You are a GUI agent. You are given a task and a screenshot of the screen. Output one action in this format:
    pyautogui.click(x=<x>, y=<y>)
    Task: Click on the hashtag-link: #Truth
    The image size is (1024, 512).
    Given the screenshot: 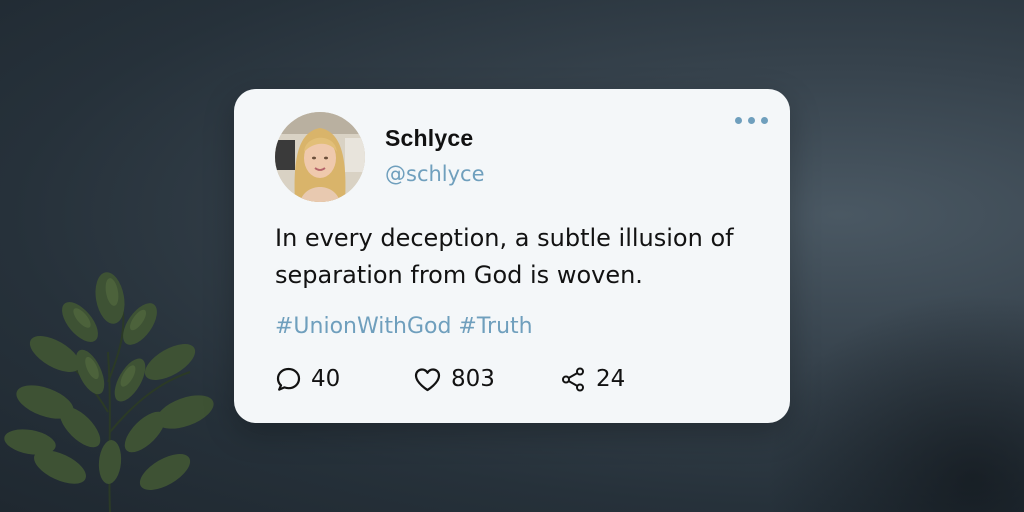 What is the action you would take?
    pyautogui.click(x=495, y=326)
    